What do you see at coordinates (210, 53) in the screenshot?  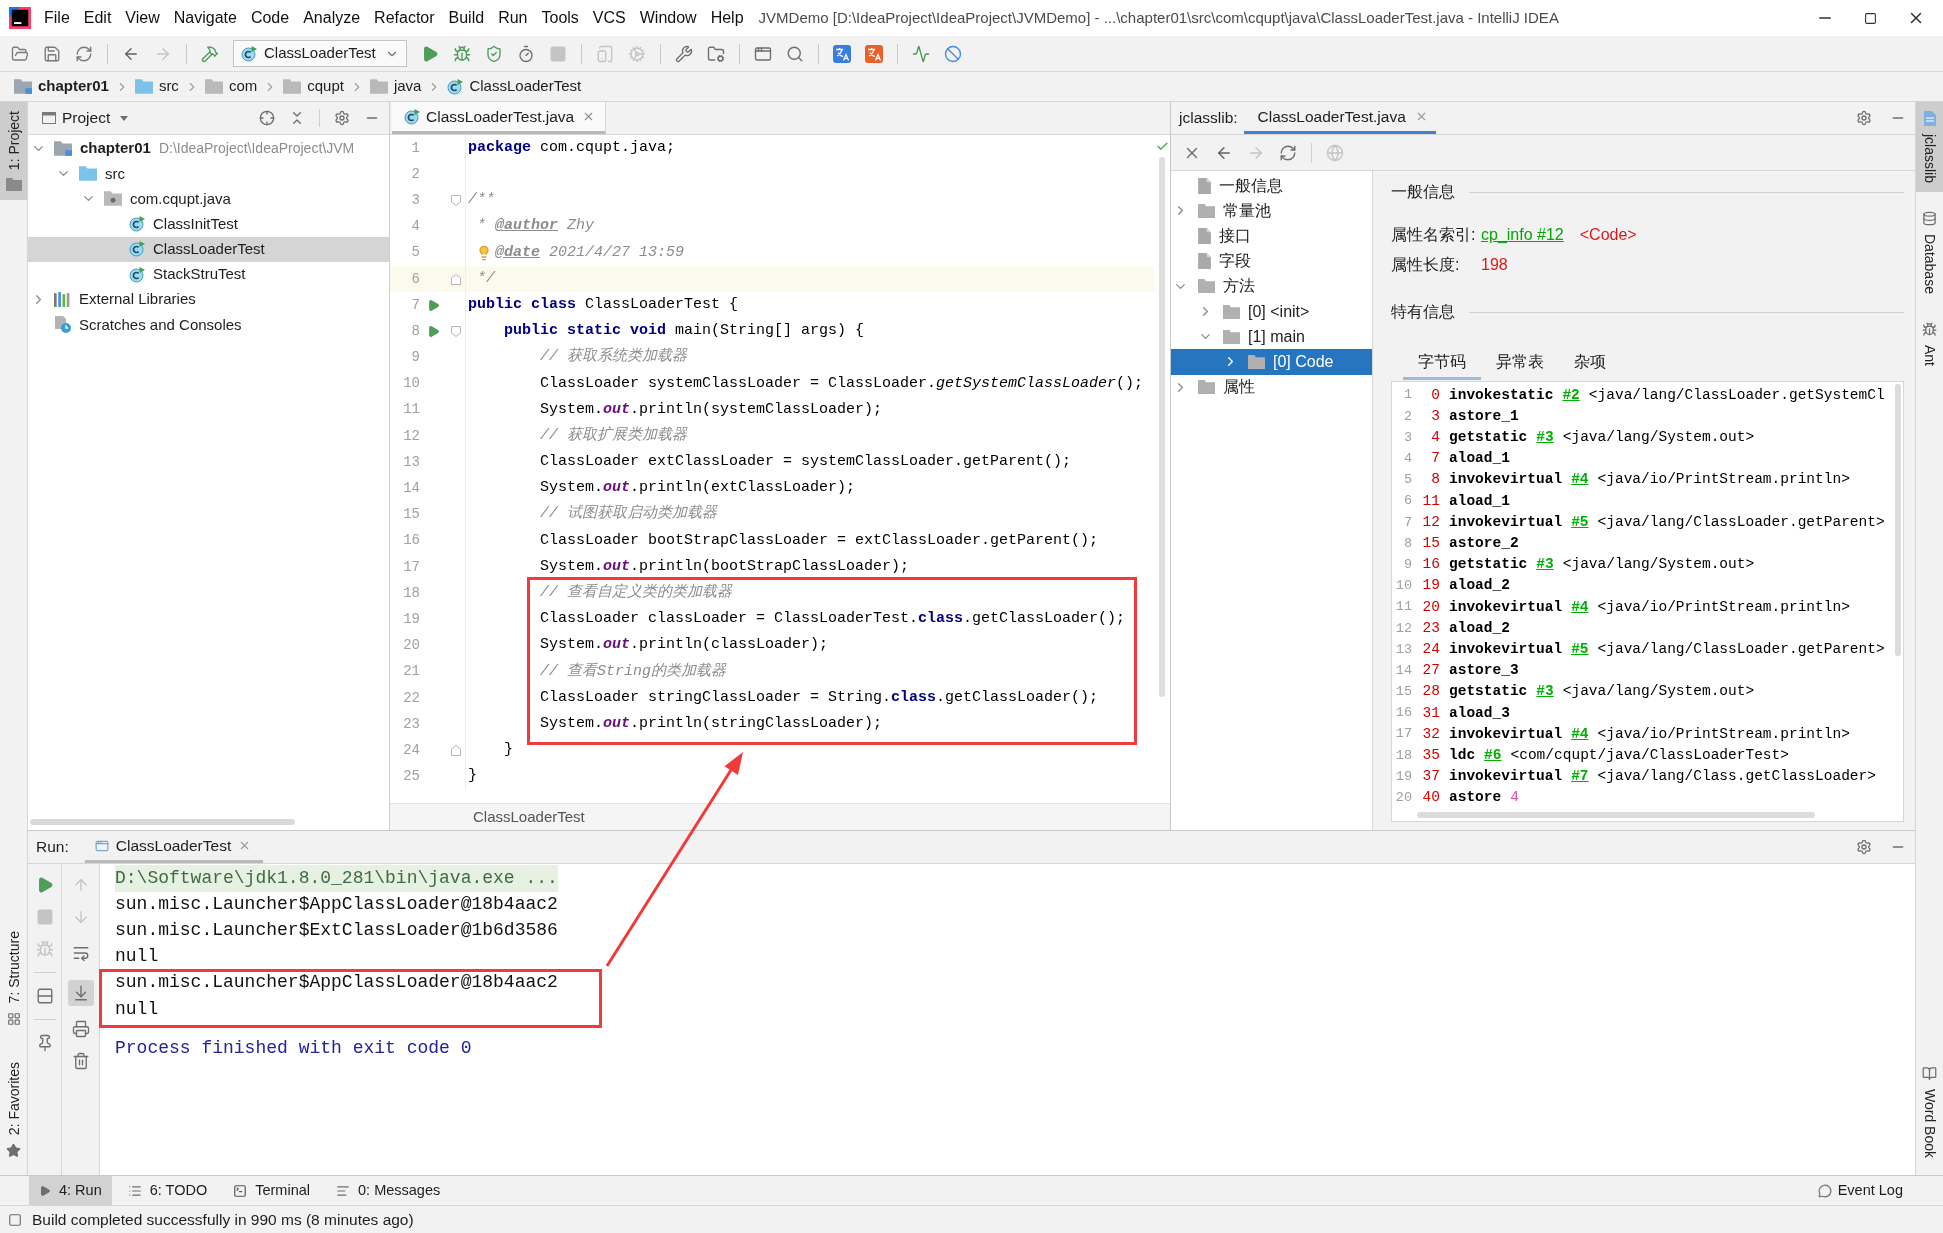 I see `hammer-icon` at bounding box center [210, 53].